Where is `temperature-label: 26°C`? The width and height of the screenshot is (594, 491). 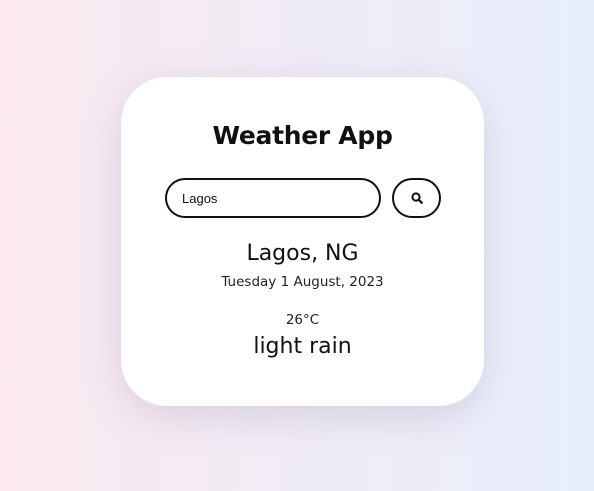 temperature-label: 26°C is located at coordinates (302, 320).